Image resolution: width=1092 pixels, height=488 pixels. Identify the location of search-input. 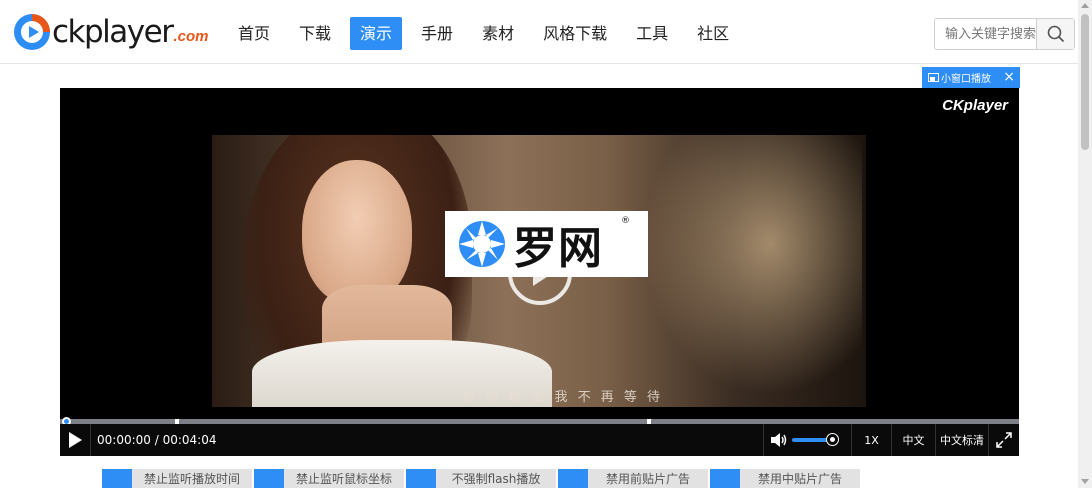
(985, 34).